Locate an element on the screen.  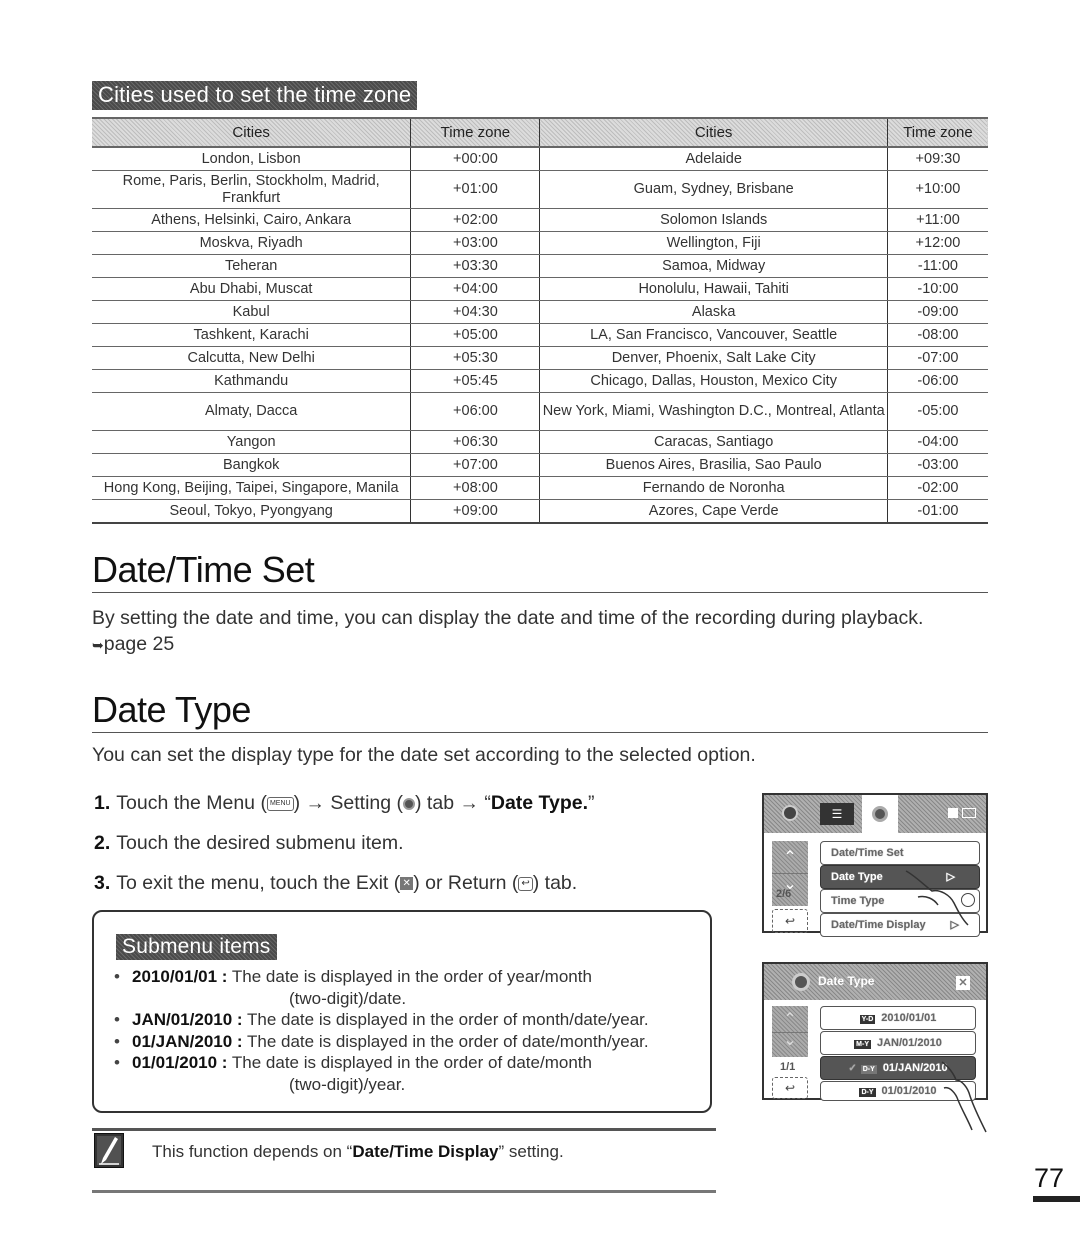
city-cell: Buenos Aires, Brasilia, Sao Paulo is located at coordinates (713, 465).